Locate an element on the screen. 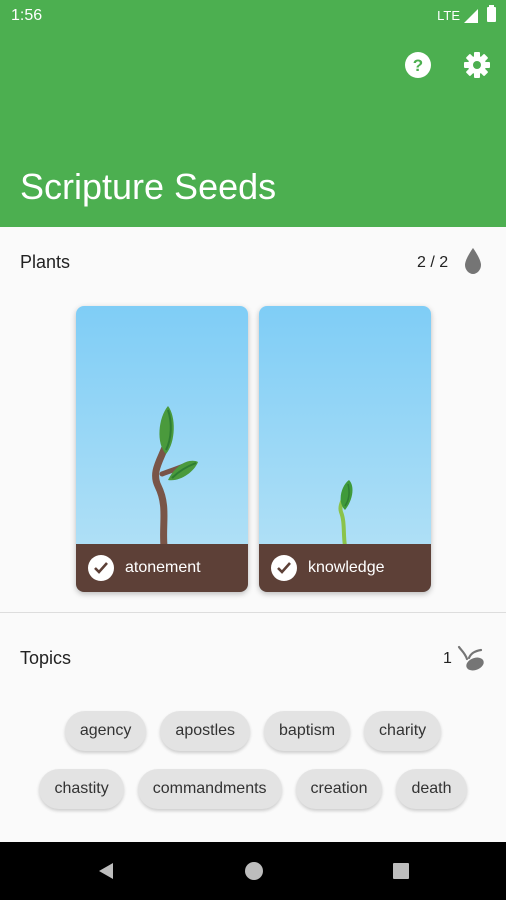  help-icon: ? is located at coordinates (418, 65).